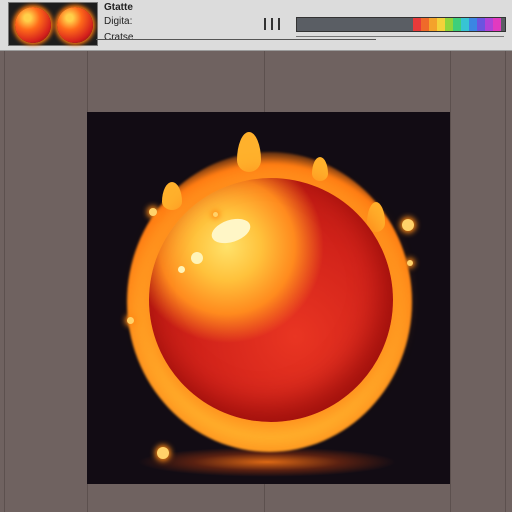 The height and width of the screenshot is (512, 512). What do you see at coordinates (118, 7) in the screenshot?
I see `document-title: Gtatte` at bounding box center [118, 7].